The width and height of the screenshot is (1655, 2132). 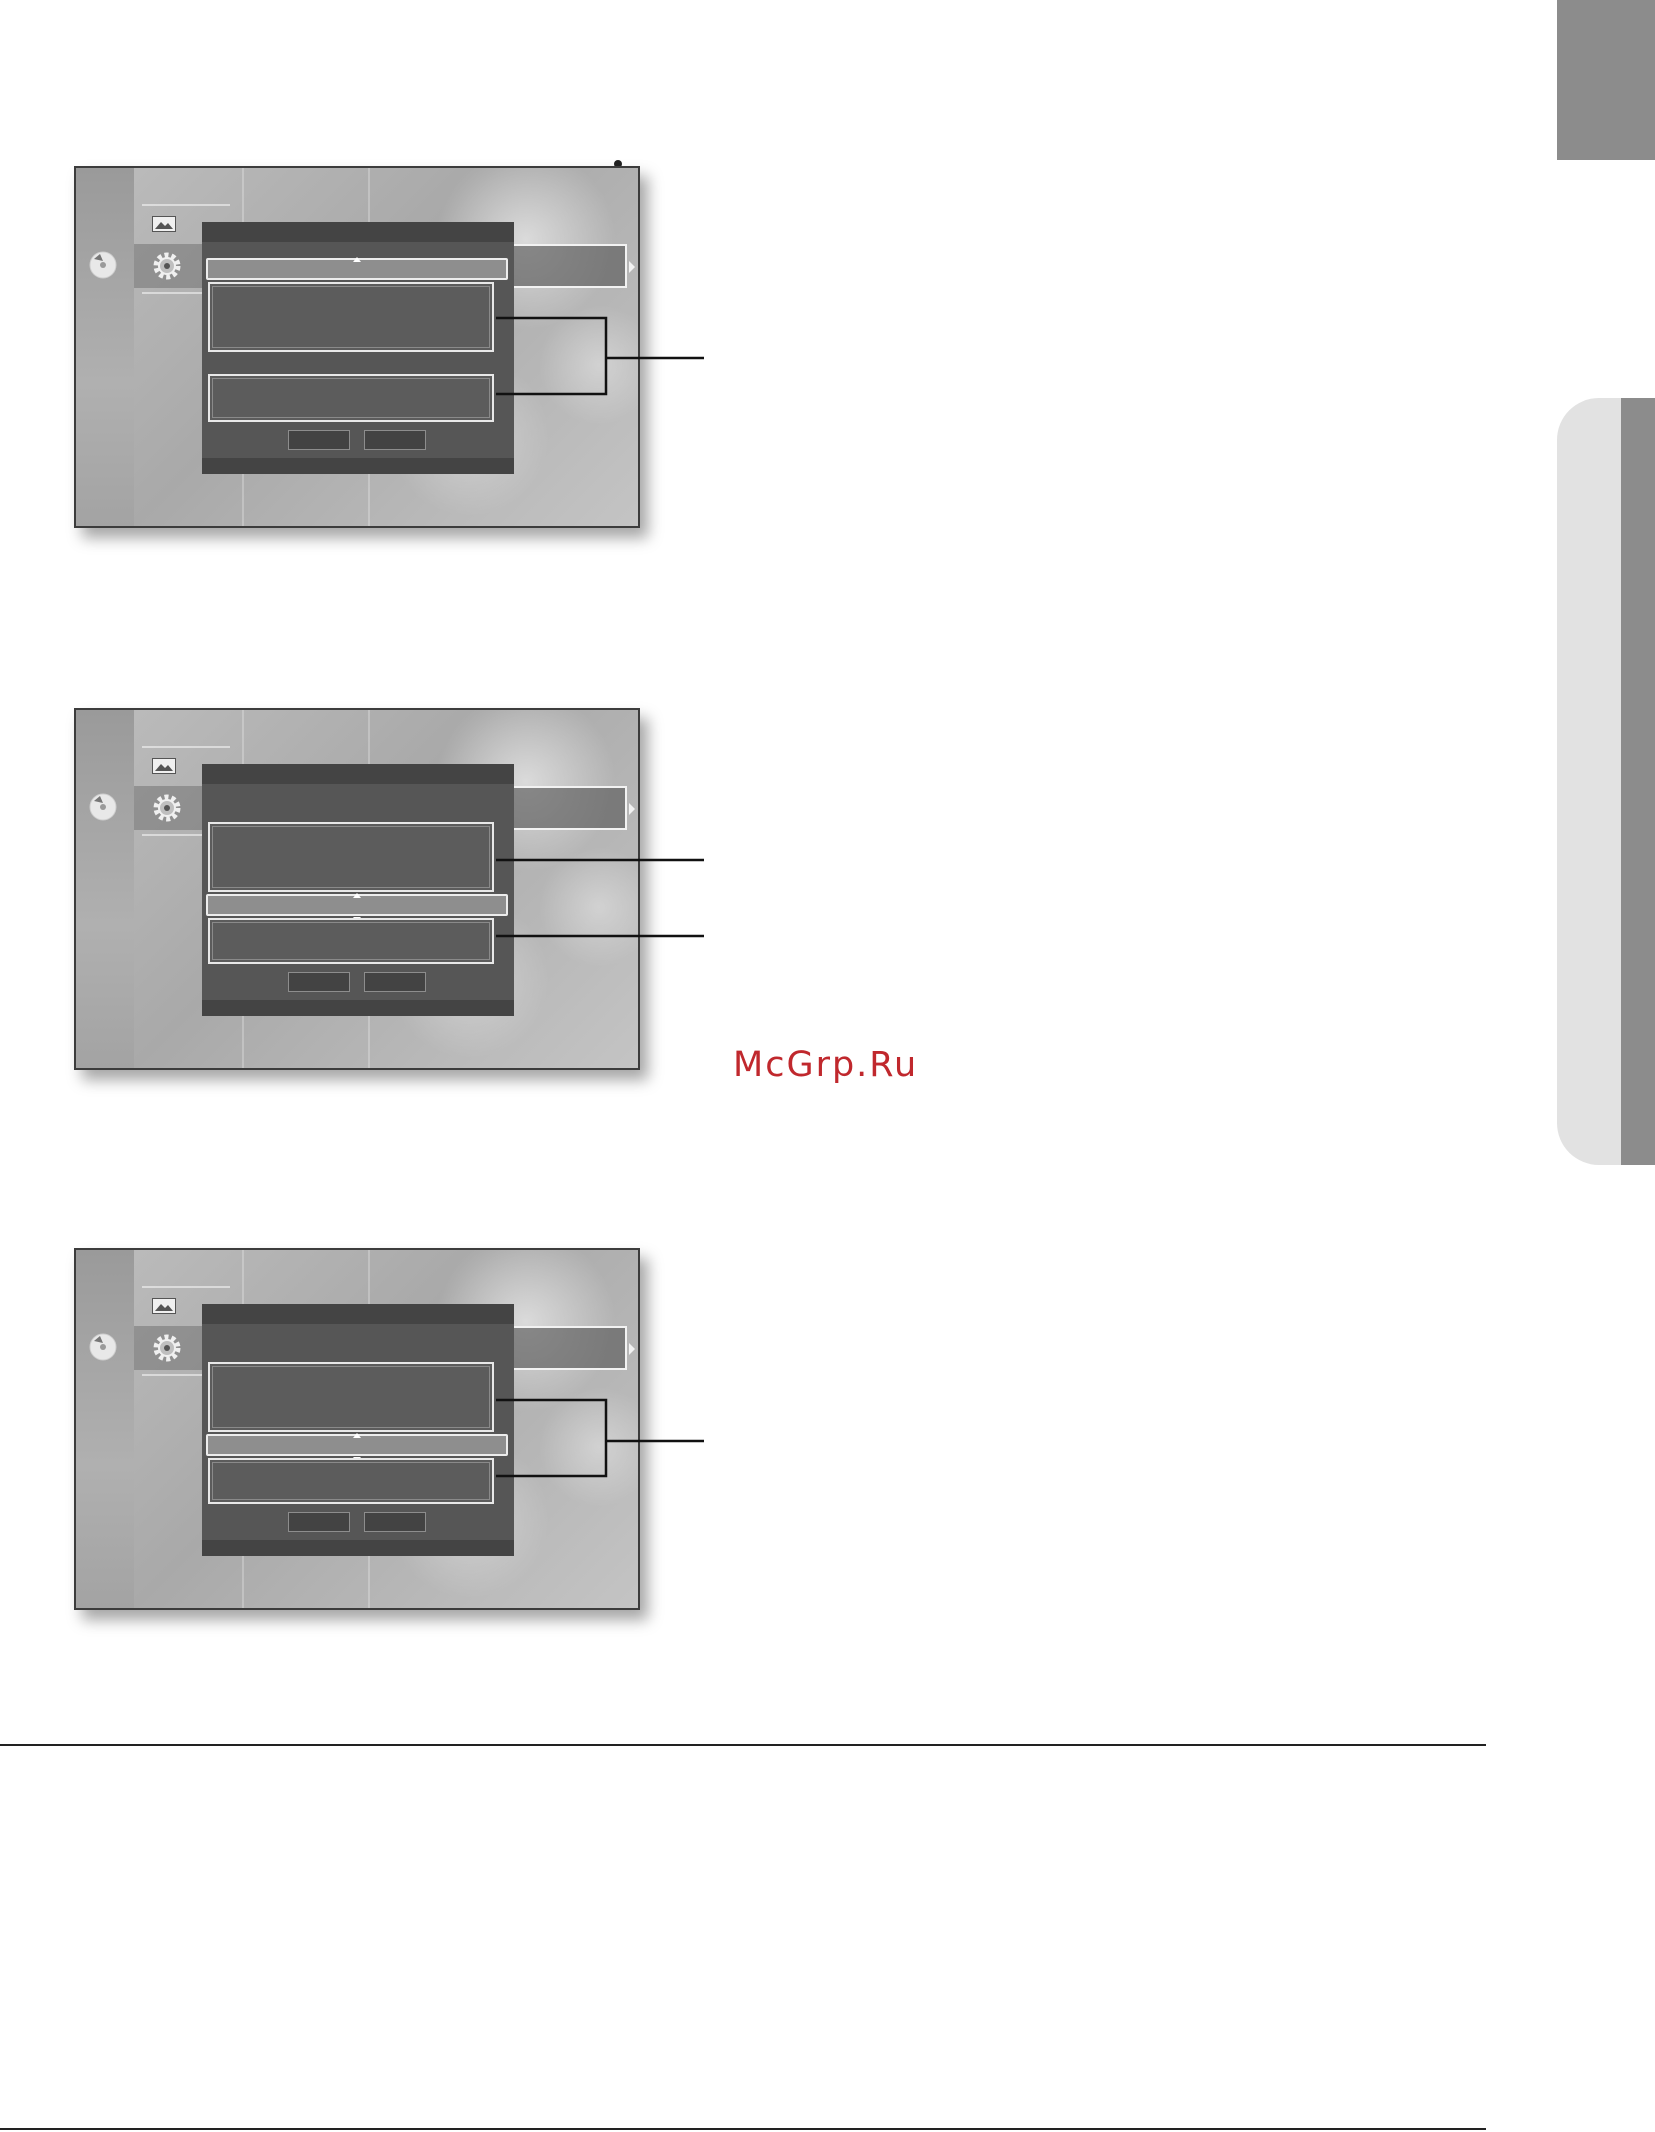 What do you see at coordinates (1589, 781) in the screenshot?
I see `chapter-tab` at bounding box center [1589, 781].